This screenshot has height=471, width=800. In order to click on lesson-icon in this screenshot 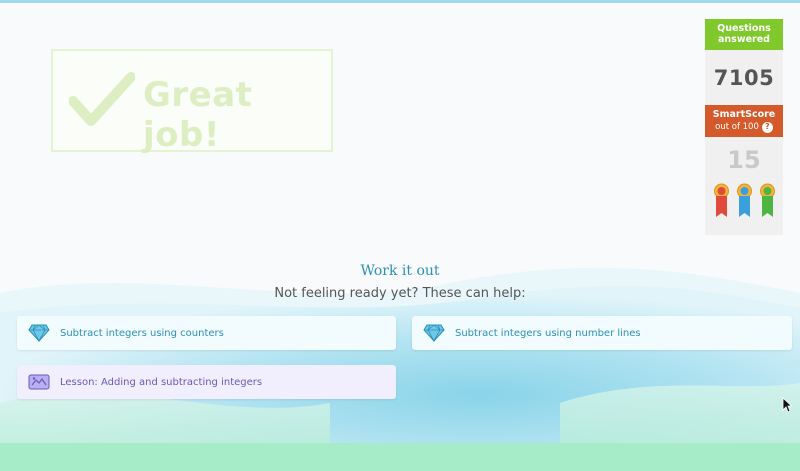, I will do `click(39, 382)`.